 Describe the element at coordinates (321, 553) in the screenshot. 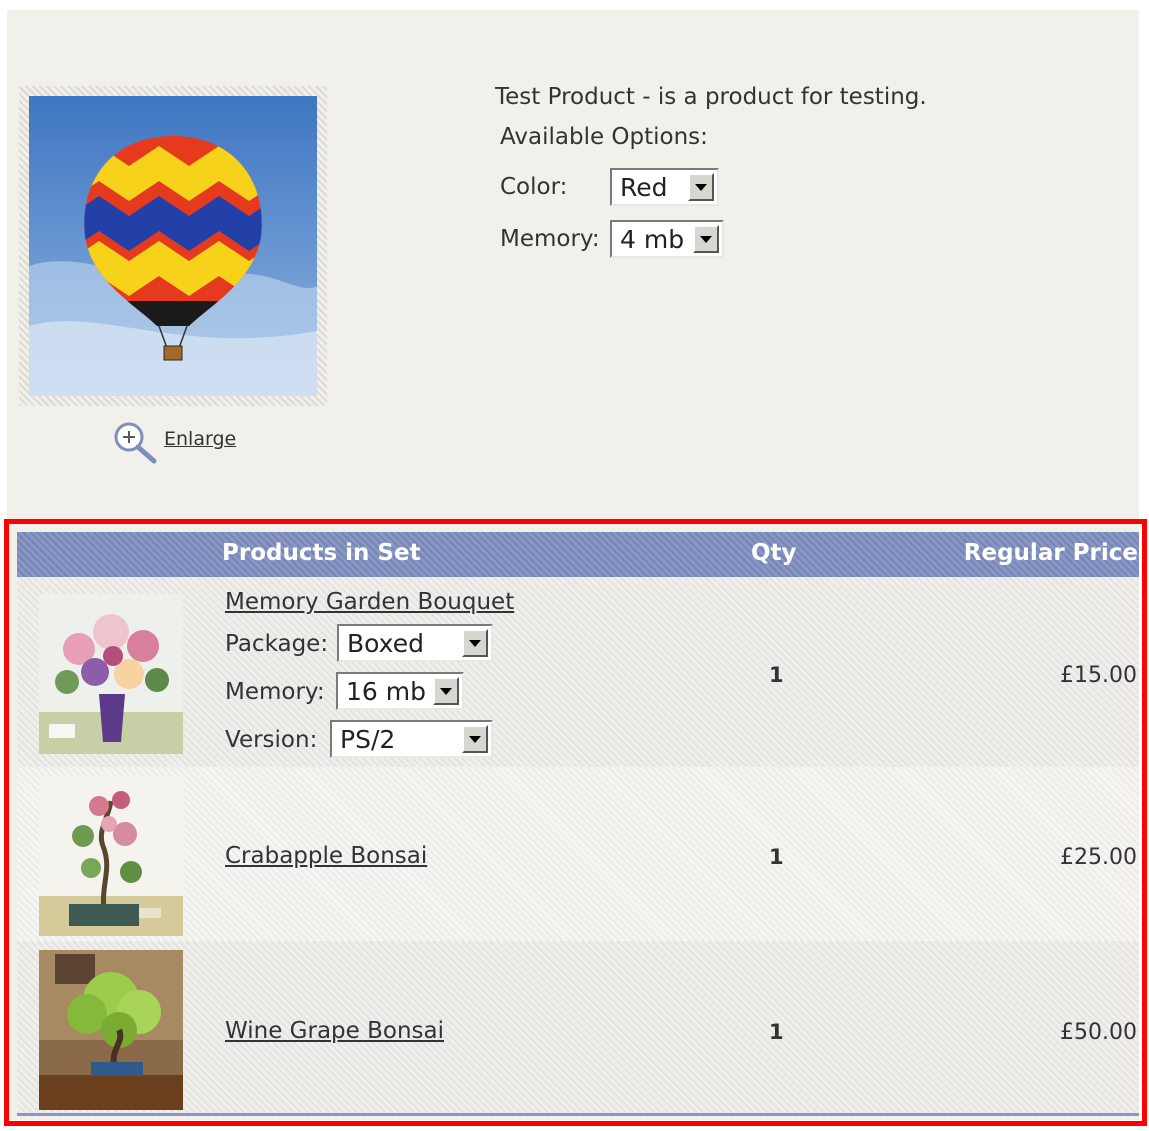

I see `header-products-in-set: Products in Set` at that location.